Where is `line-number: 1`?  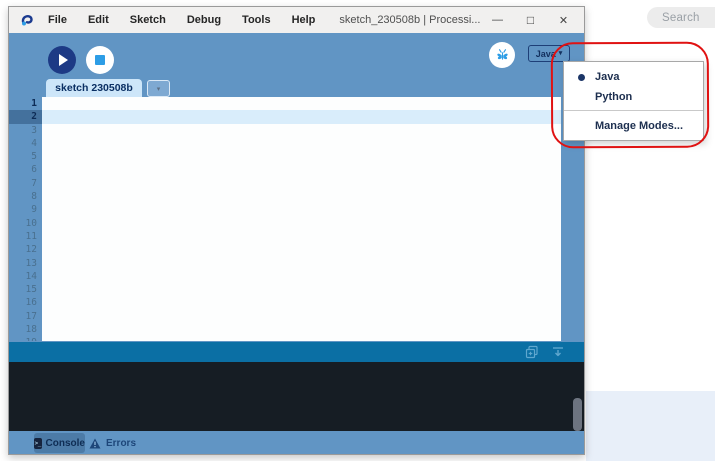
line-number: 1 is located at coordinates (25, 103).